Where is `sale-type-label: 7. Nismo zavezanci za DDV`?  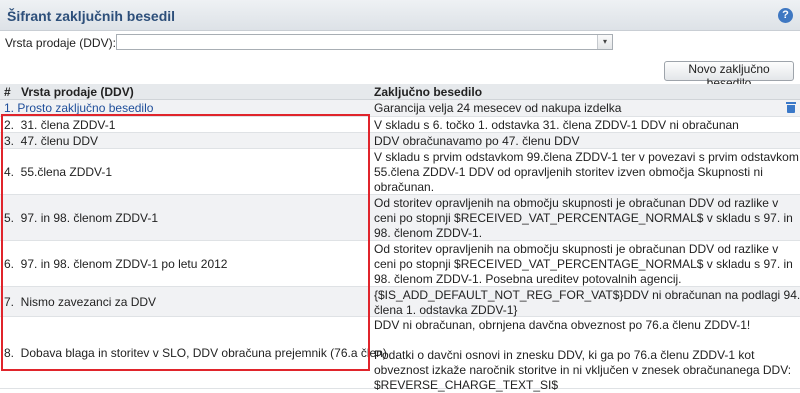
sale-type-label: 7. Nismo zavezanci za DDV is located at coordinates (80, 301).